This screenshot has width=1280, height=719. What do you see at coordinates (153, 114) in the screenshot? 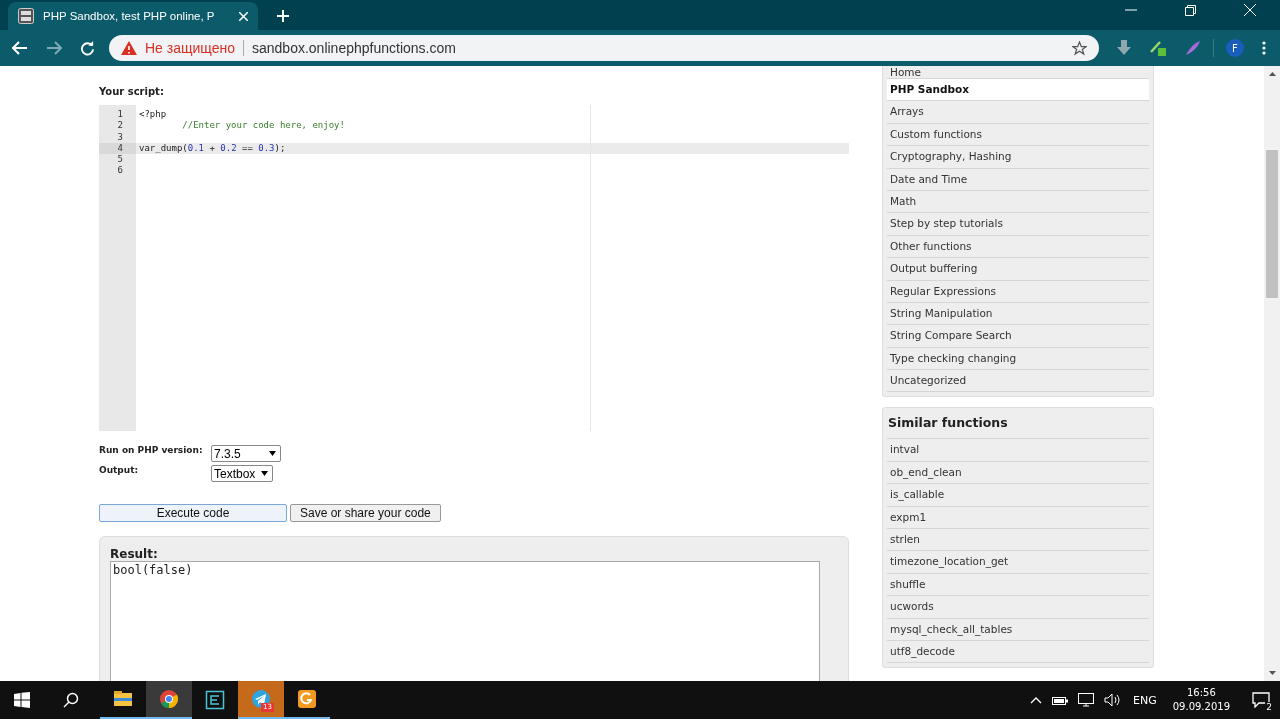
I see `code-line: <?php` at bounding box center [153, 114].